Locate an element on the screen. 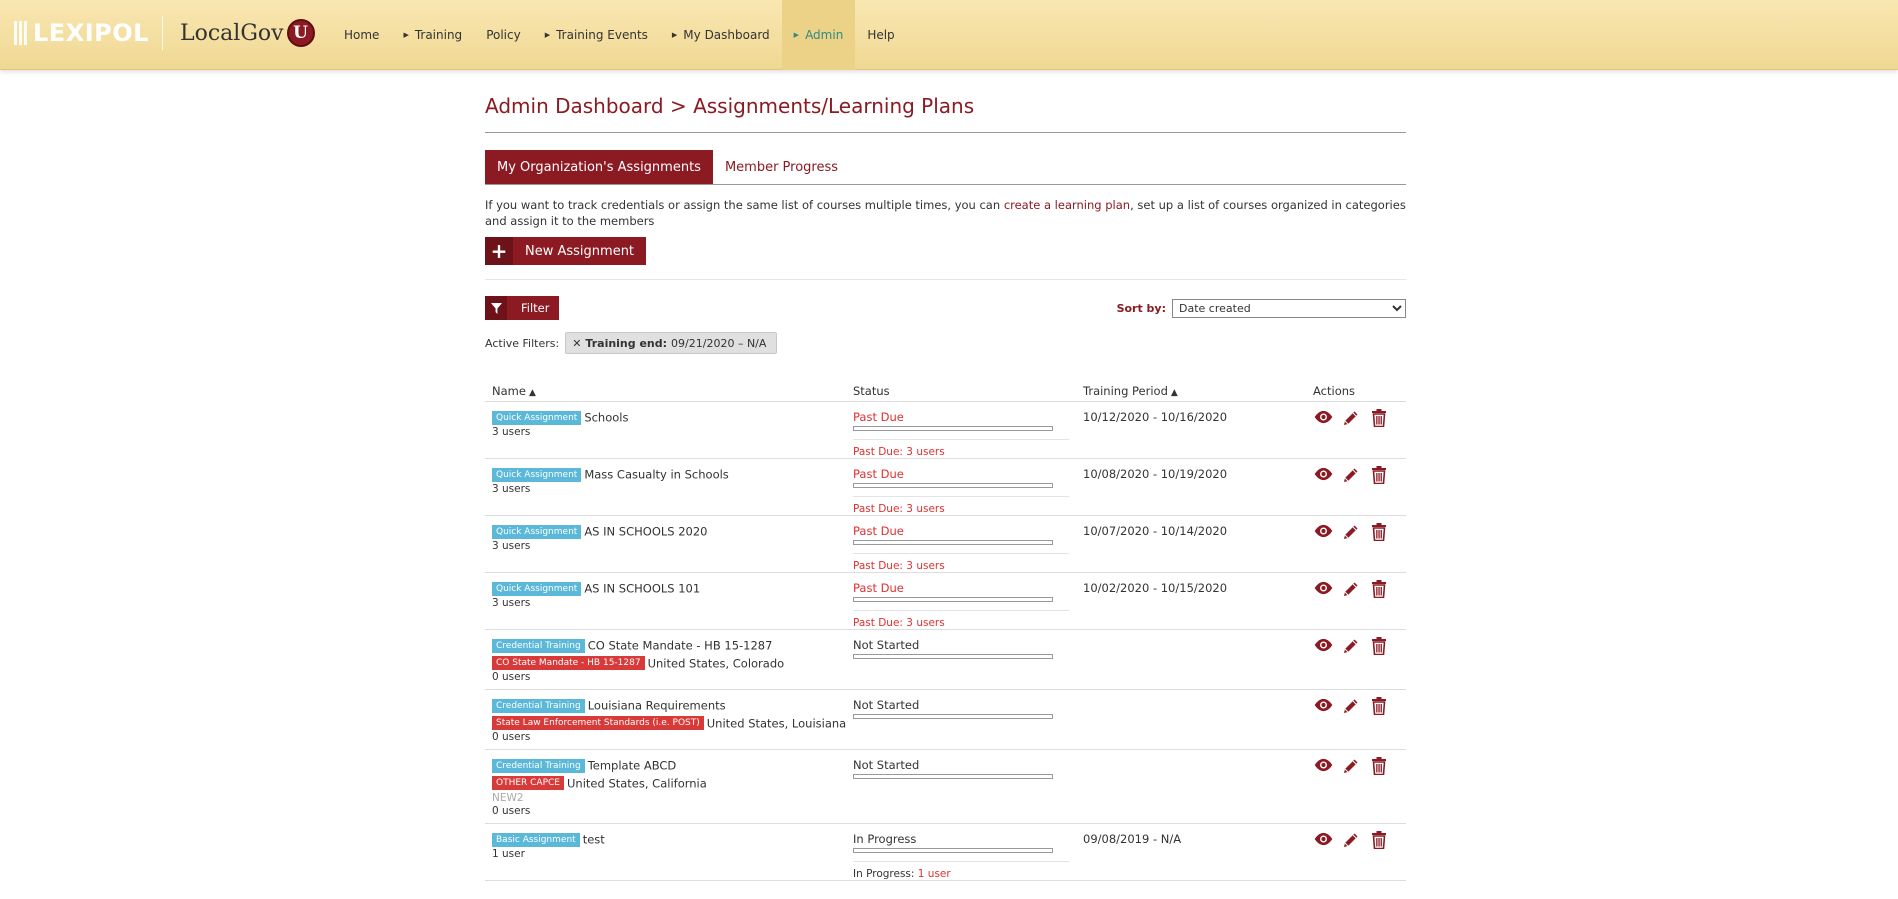 Image resolution: width=1898 pixels, height=899 pixels. status-summary-link: 1 user is located at coordinates (934, 874).